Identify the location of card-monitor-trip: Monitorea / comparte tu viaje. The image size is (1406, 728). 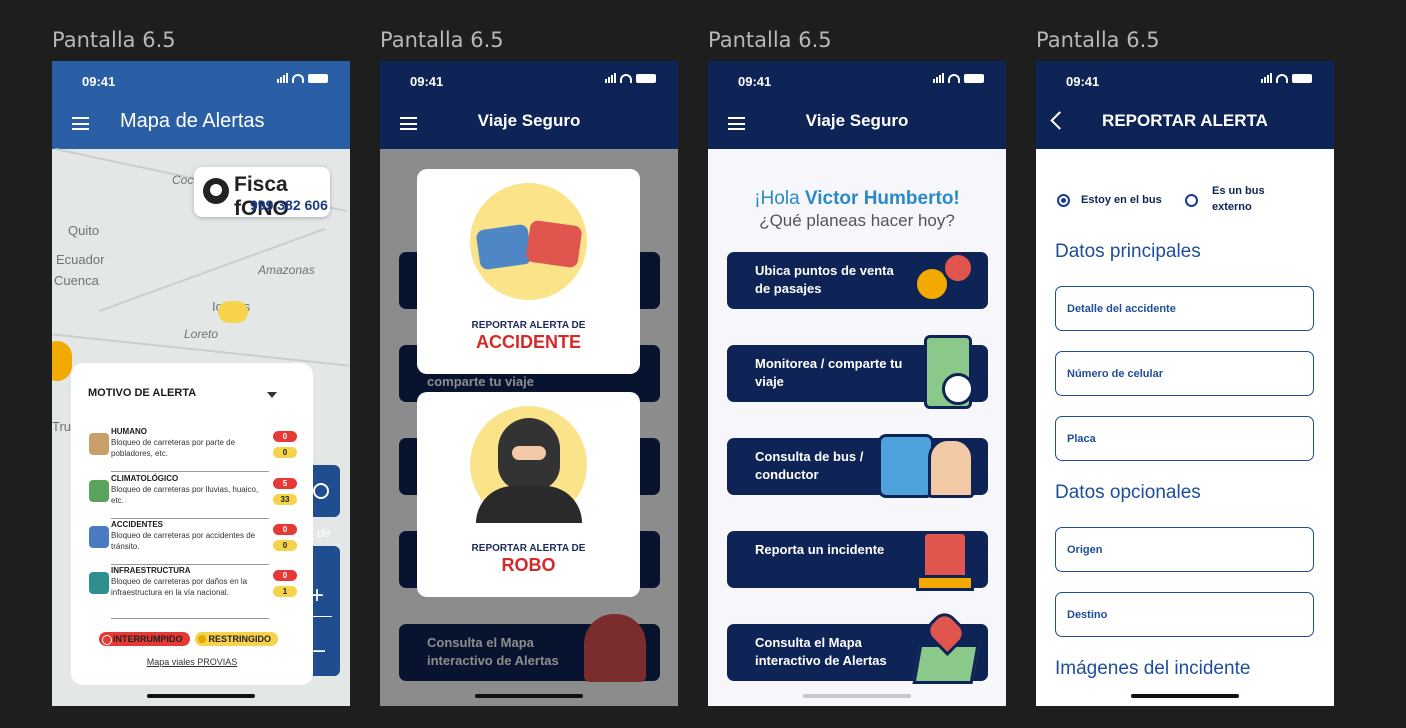
(857, 372).